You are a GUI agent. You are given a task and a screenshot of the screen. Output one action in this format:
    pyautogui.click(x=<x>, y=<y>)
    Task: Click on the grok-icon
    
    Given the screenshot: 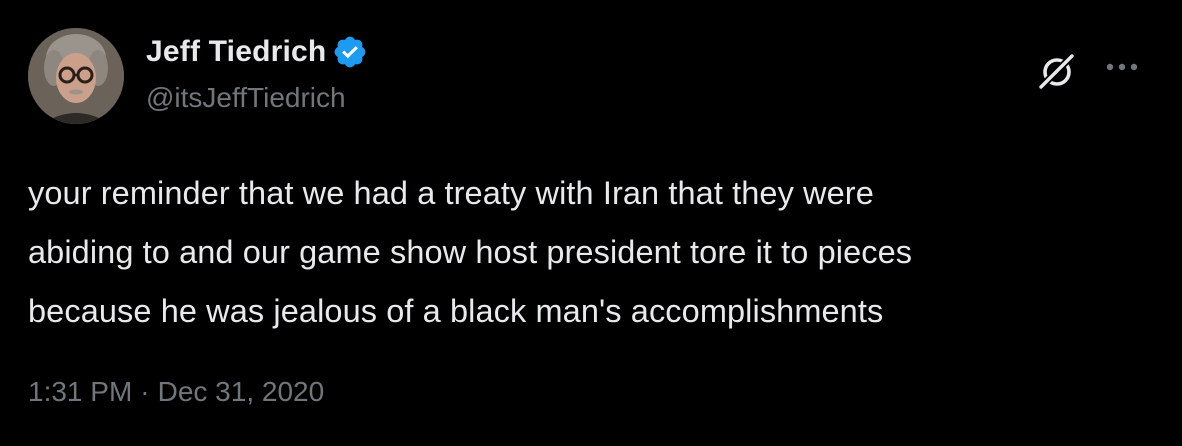 What is the action you would take?
    pyautogui.click(x=1057, y=74)
    